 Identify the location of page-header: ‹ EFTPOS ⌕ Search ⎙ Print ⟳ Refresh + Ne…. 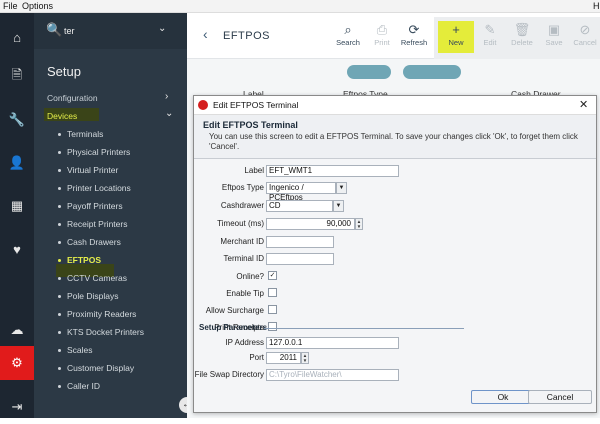
(393, 36).